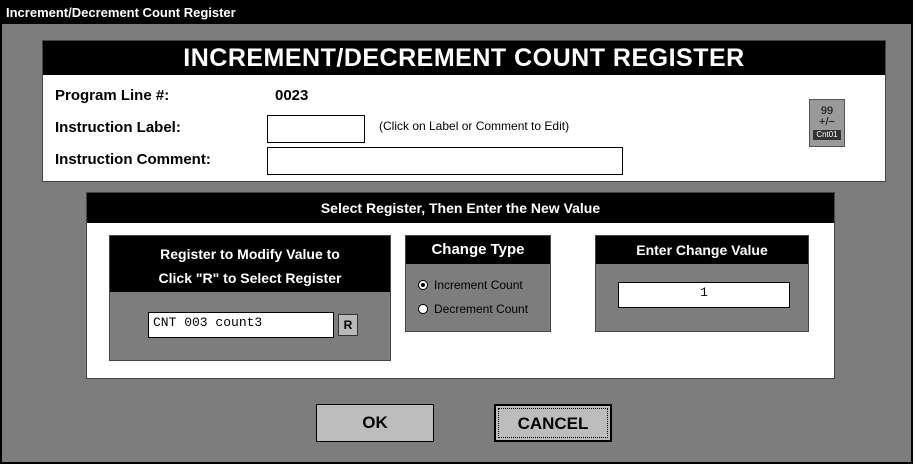 The image size is (917, 468). Describe the element at coordinates (133, 159) in the screenshot. I see `instruction-comment-label: Instruction Comment:` at that location.